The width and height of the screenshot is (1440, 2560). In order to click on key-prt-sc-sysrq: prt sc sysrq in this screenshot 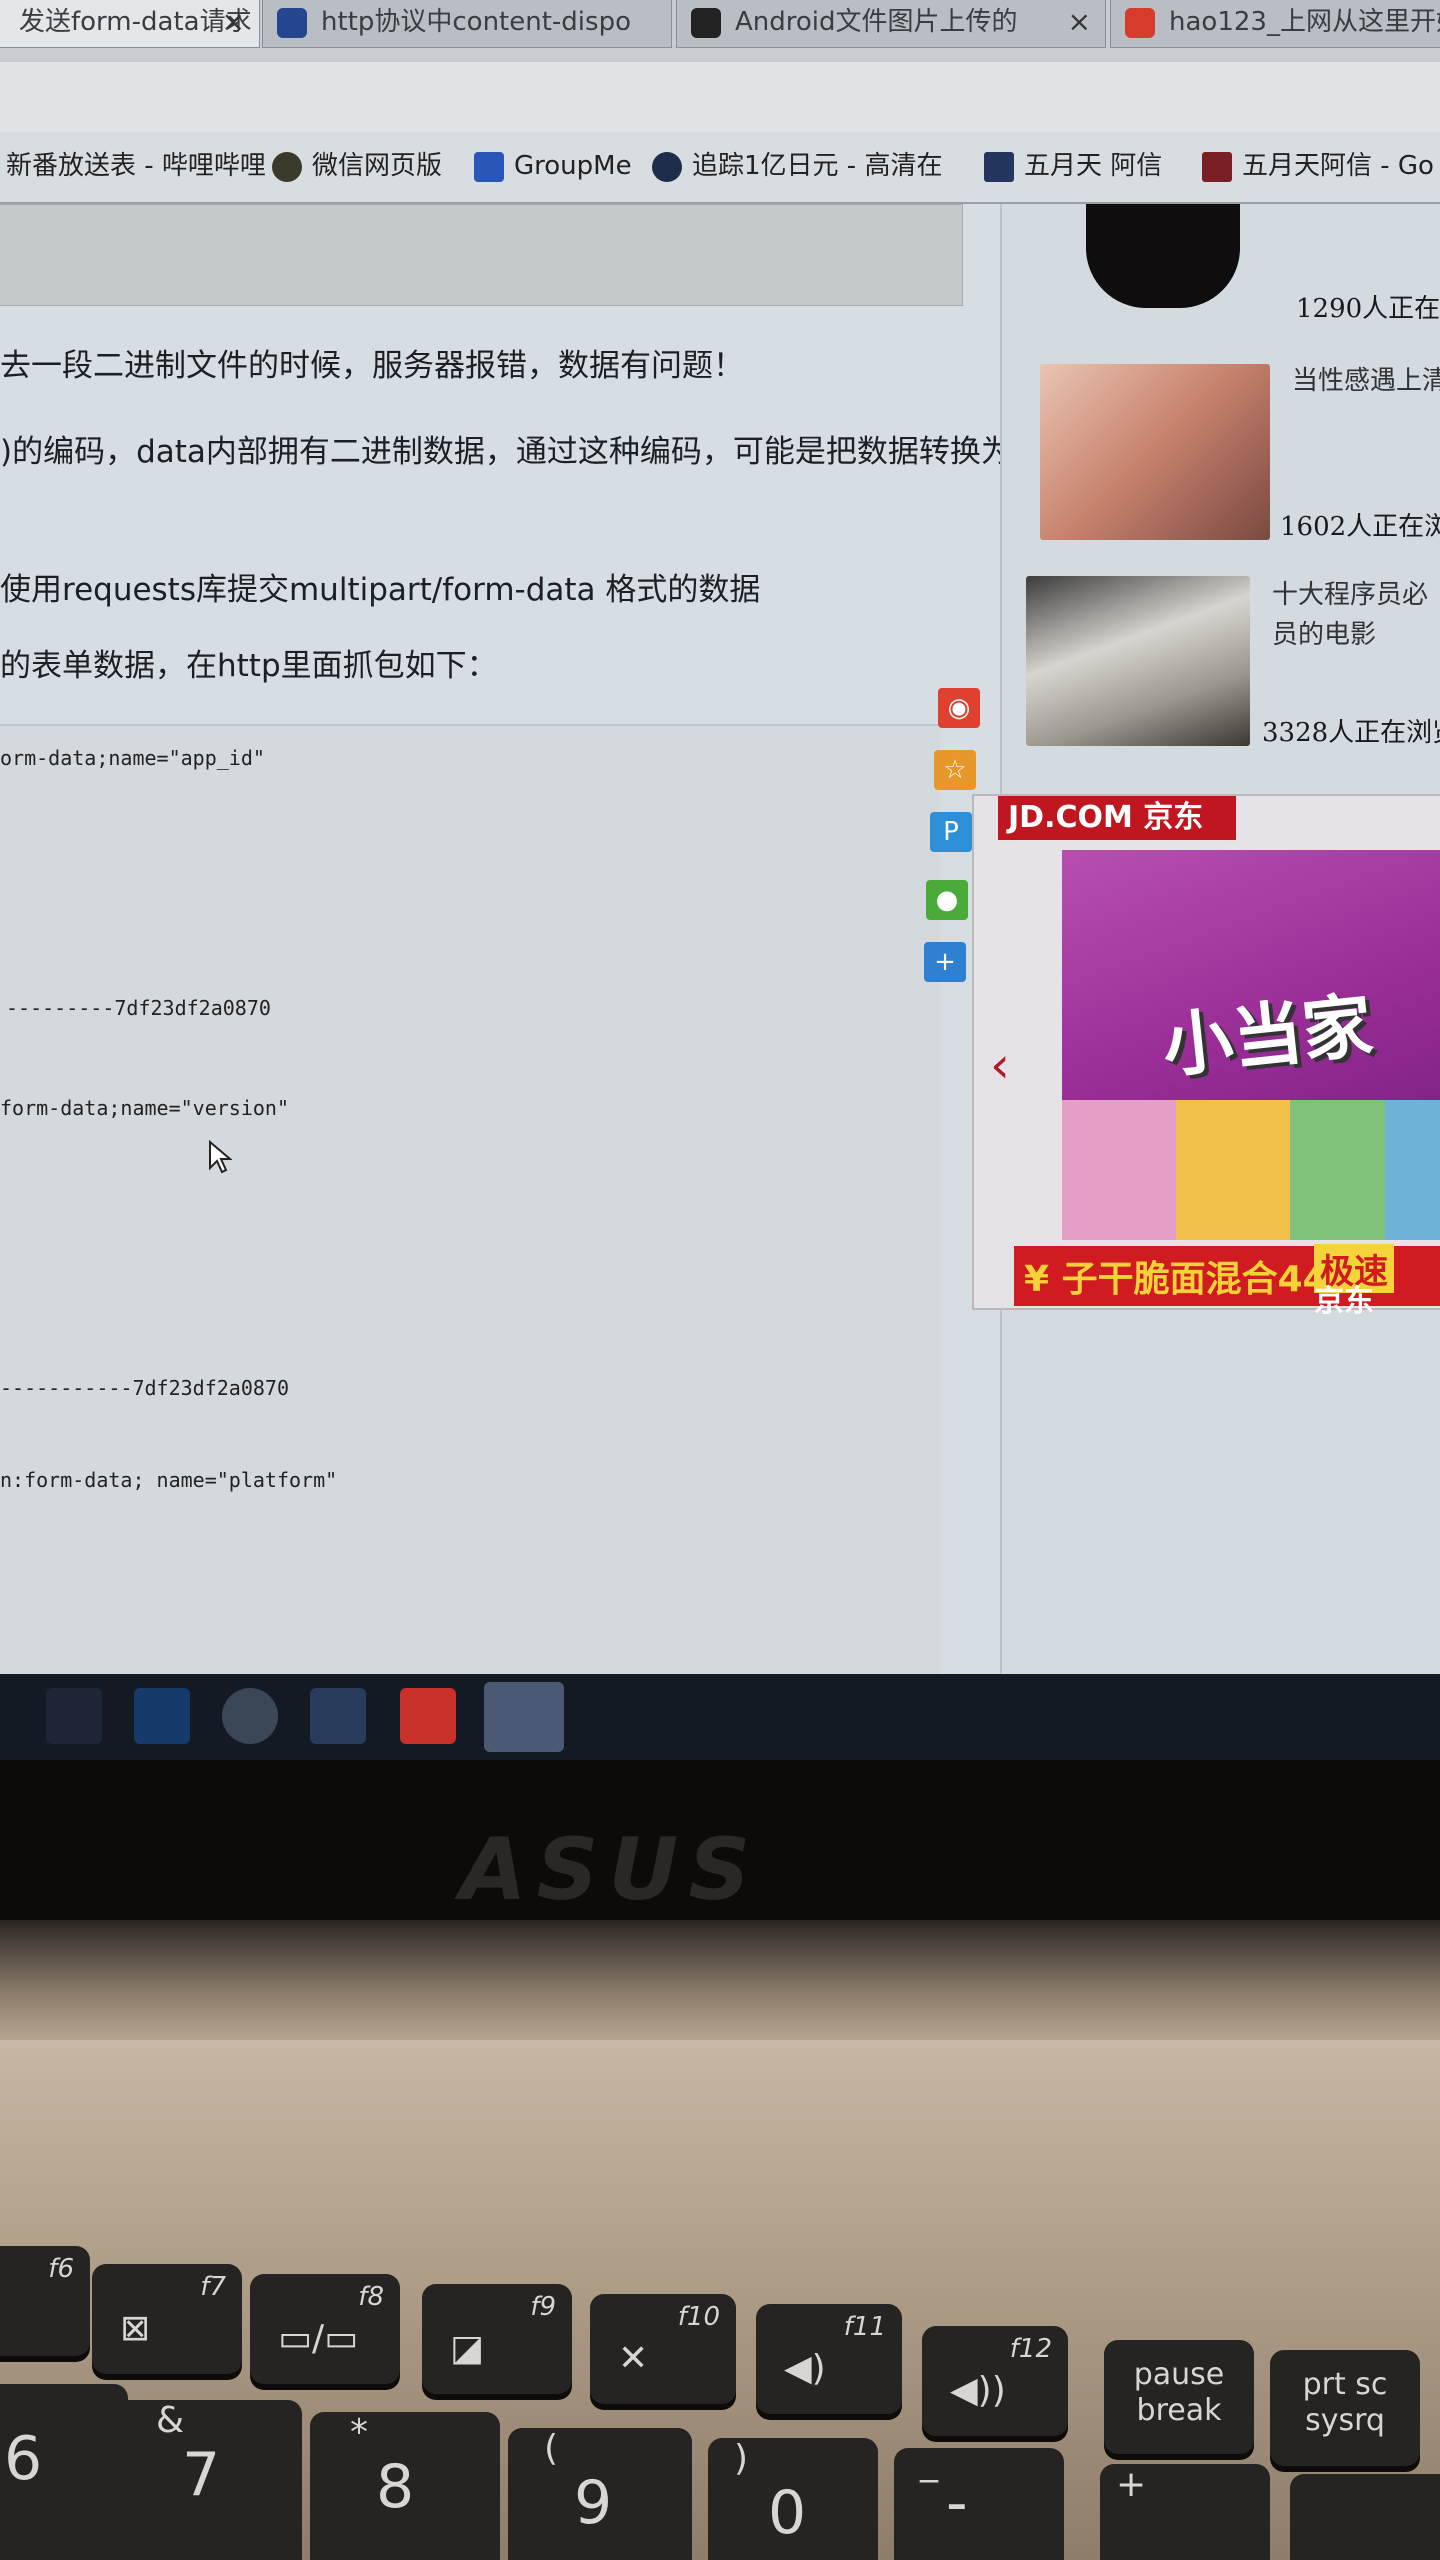, I will do `click(1345, 2408)`.